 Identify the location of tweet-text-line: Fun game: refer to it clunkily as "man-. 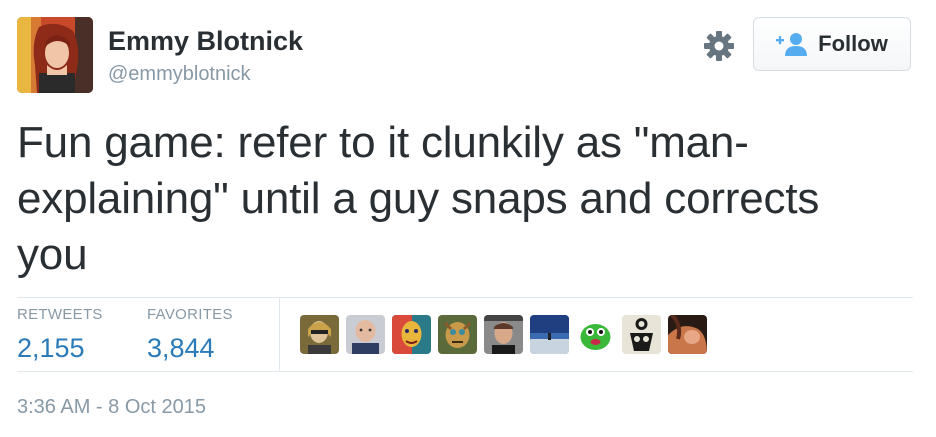
(383, 142).